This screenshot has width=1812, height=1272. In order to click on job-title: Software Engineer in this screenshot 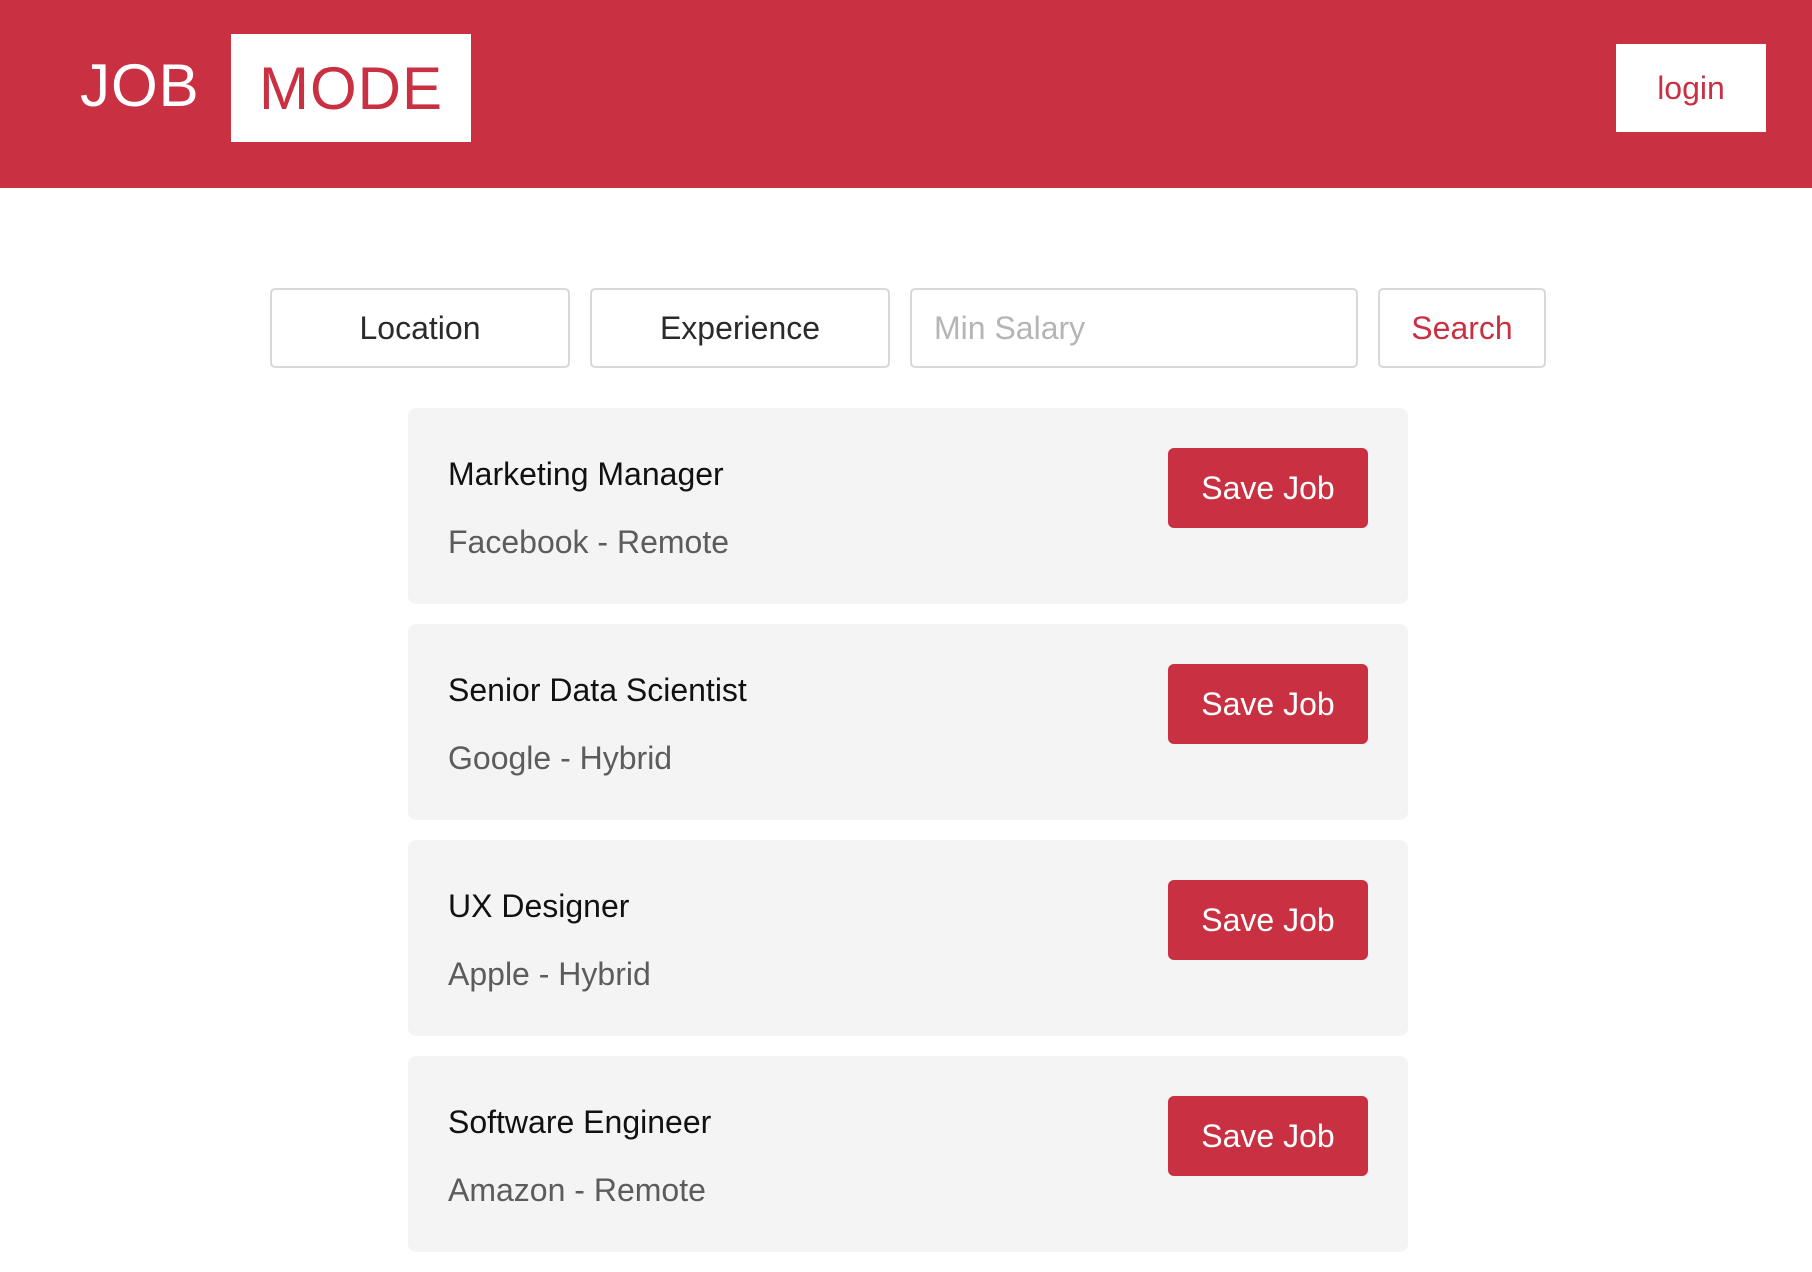, I will do `click(580, 1122)`.